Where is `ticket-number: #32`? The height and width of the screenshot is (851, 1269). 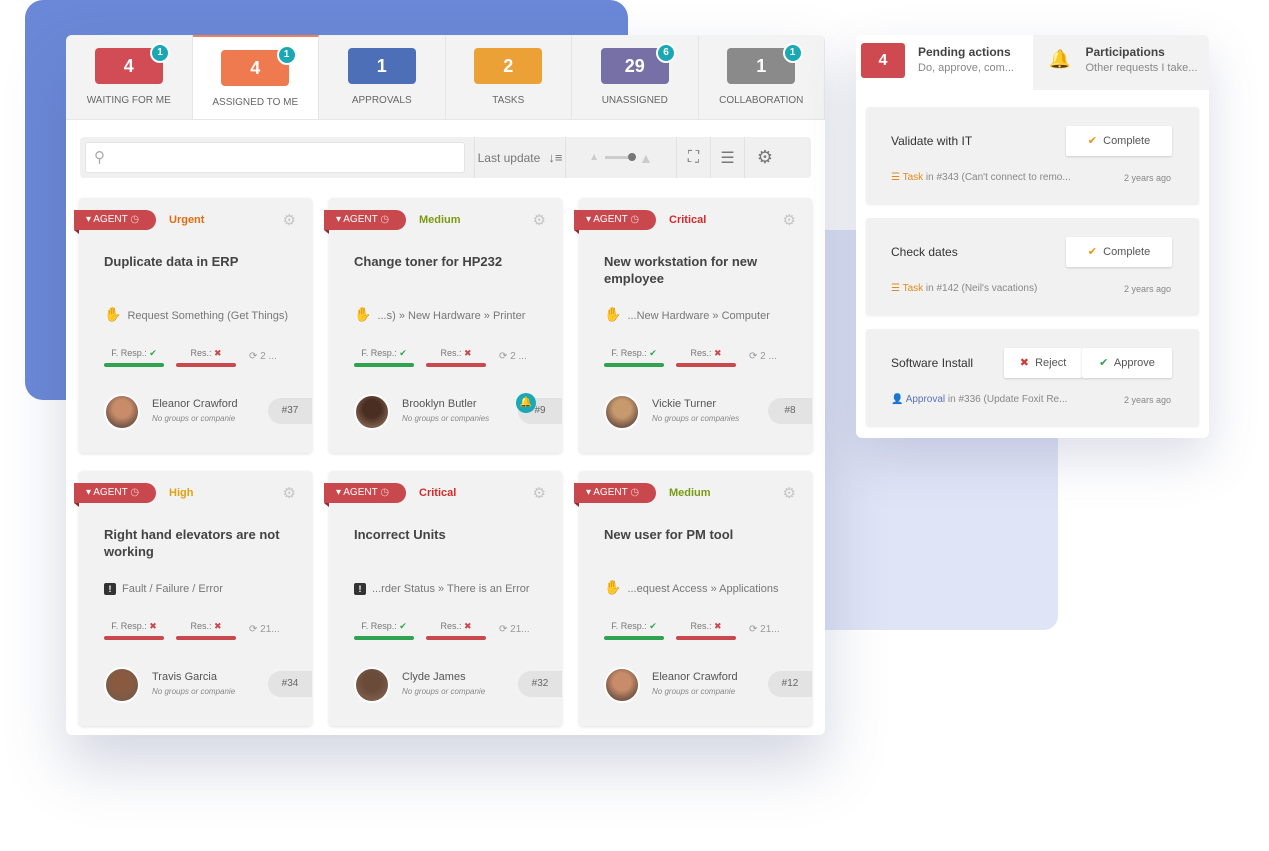 ticket-number: #32 is located at coordinates (540, 684).